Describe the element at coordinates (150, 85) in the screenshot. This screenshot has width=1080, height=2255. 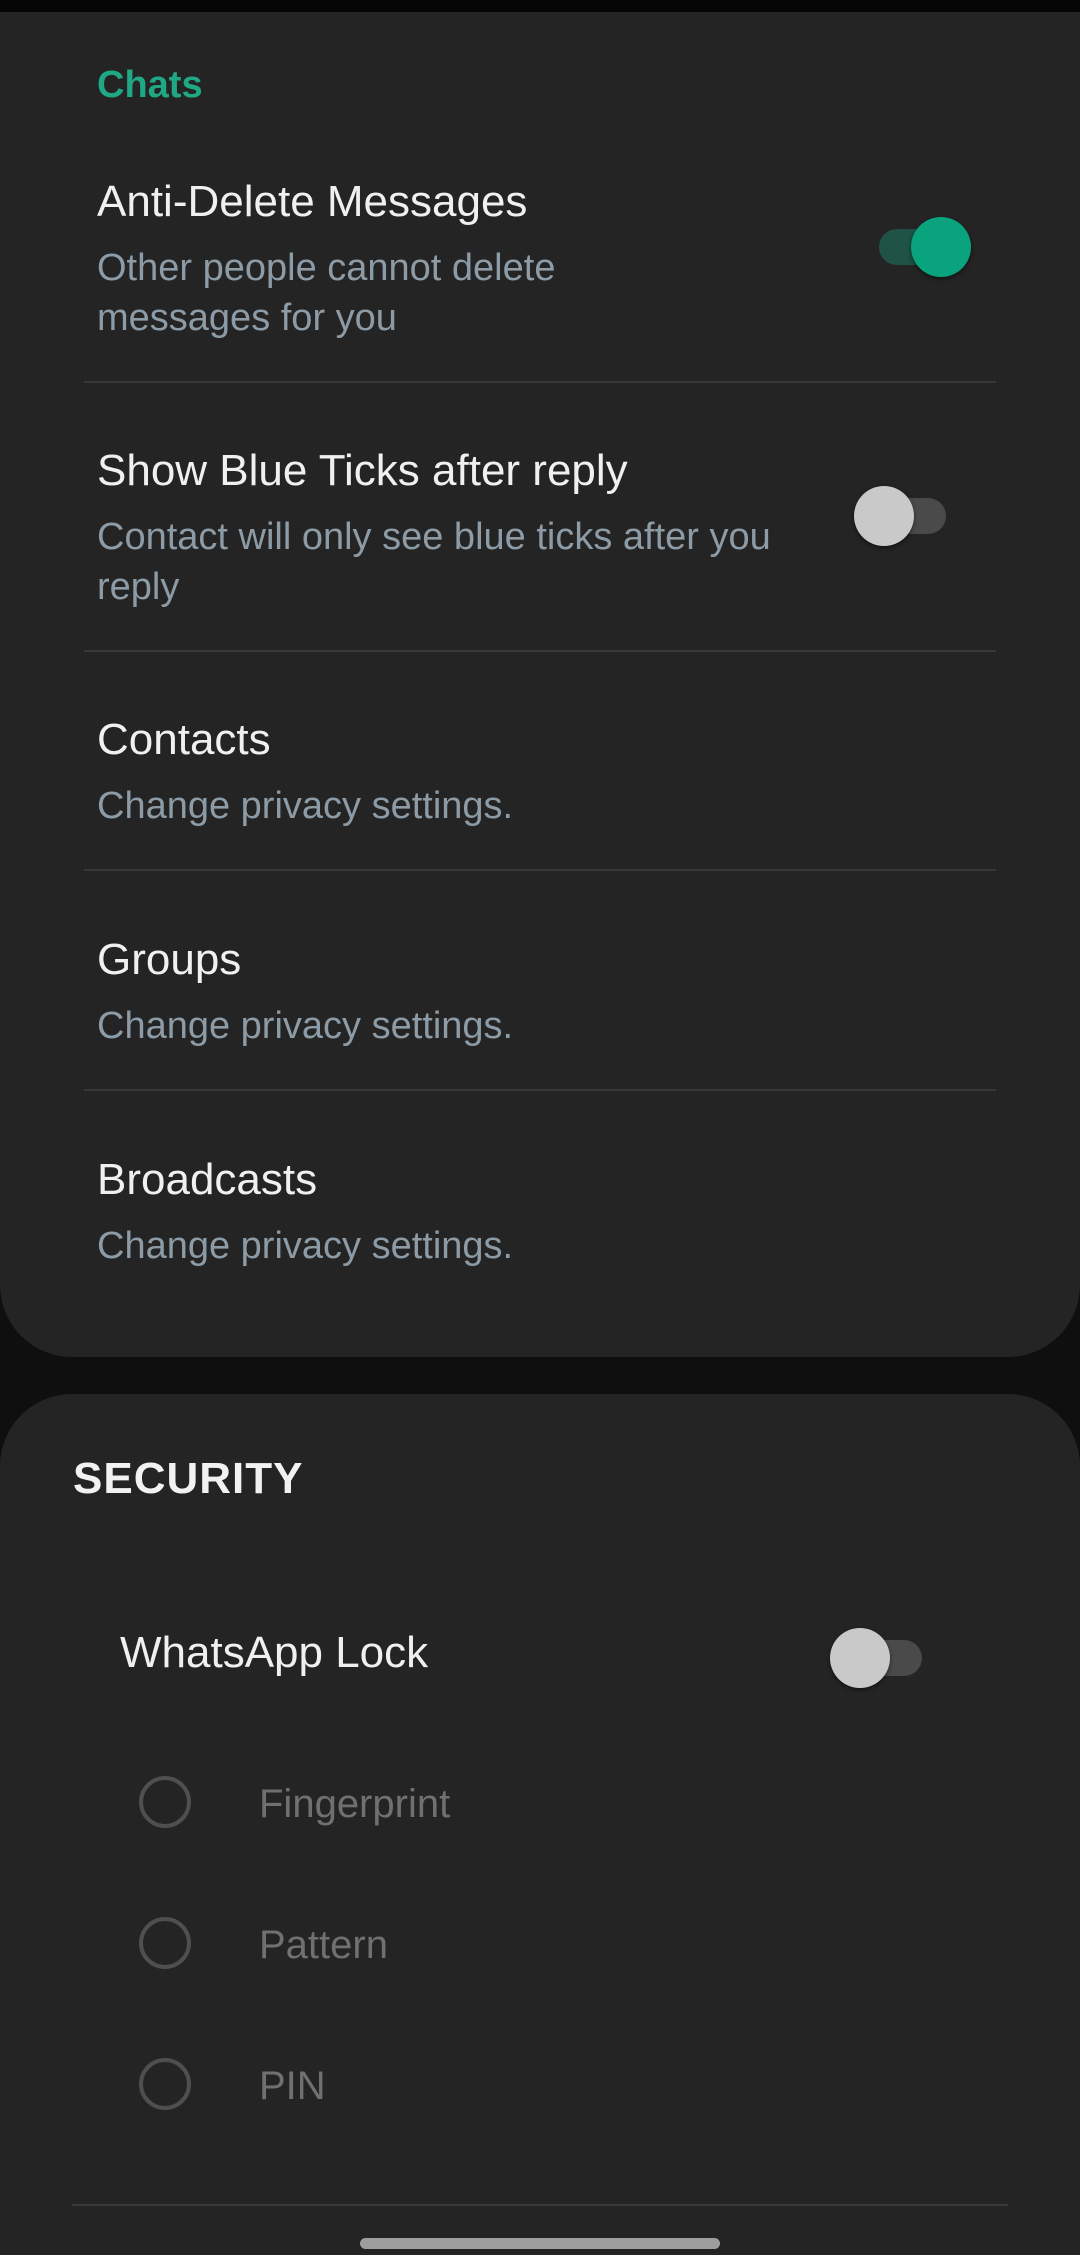
I see `chats-section-header: Chats` at that location.